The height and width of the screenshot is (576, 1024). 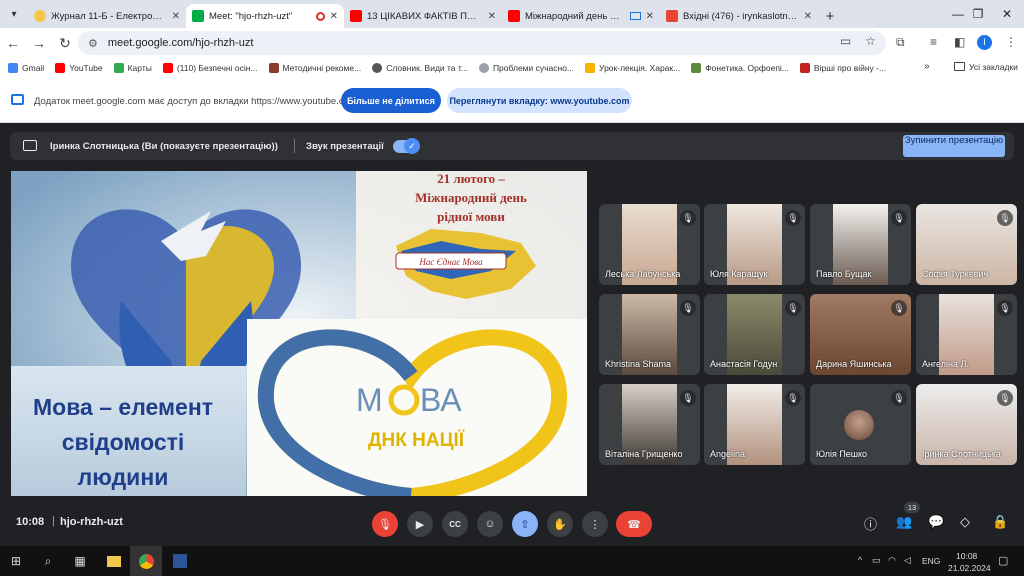 I want to click on extensions-icon: ⧉, so click(x=900, y=42).